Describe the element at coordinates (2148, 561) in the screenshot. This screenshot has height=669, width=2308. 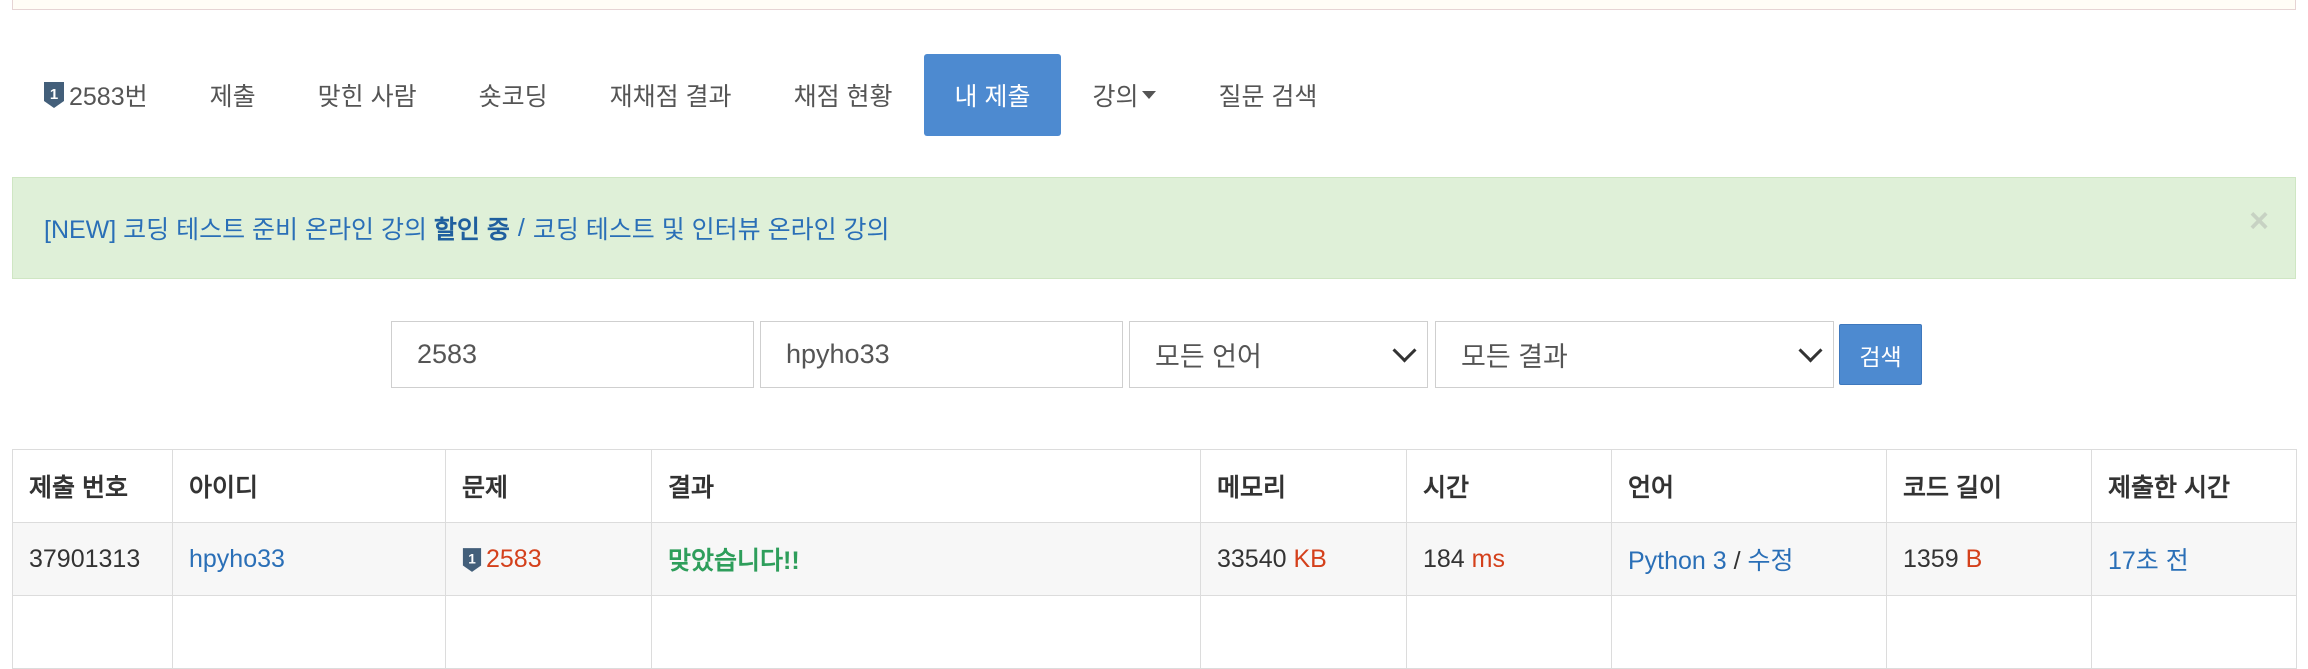
I see `submitted-time-link: 17초 전` at that location.